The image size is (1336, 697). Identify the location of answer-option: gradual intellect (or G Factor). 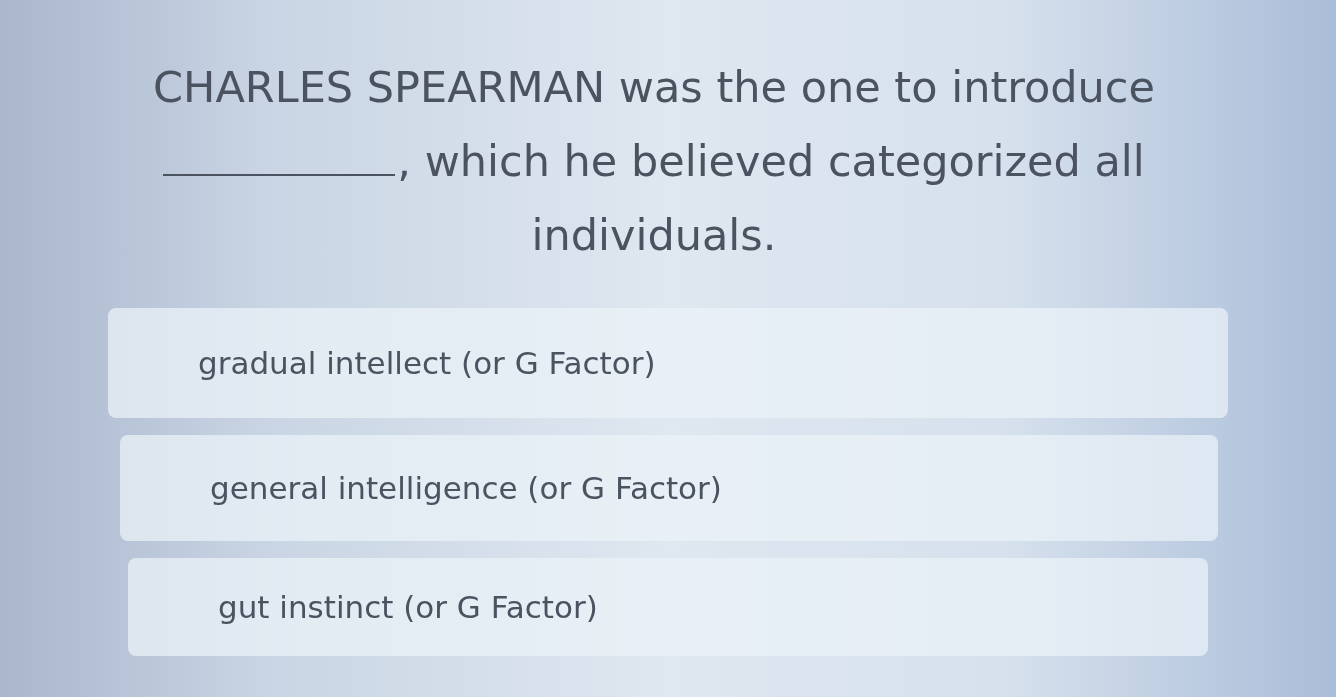
(668, 363).